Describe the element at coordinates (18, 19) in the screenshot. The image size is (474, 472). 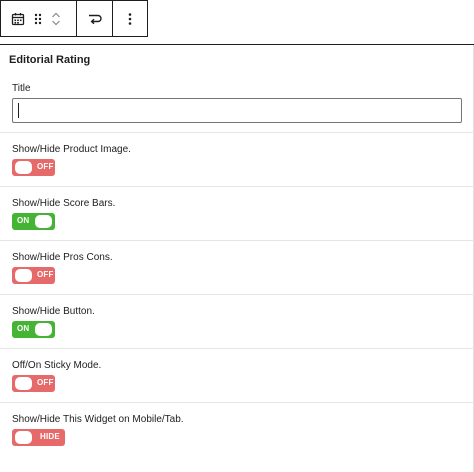
I see `calendar-icon` at that location.